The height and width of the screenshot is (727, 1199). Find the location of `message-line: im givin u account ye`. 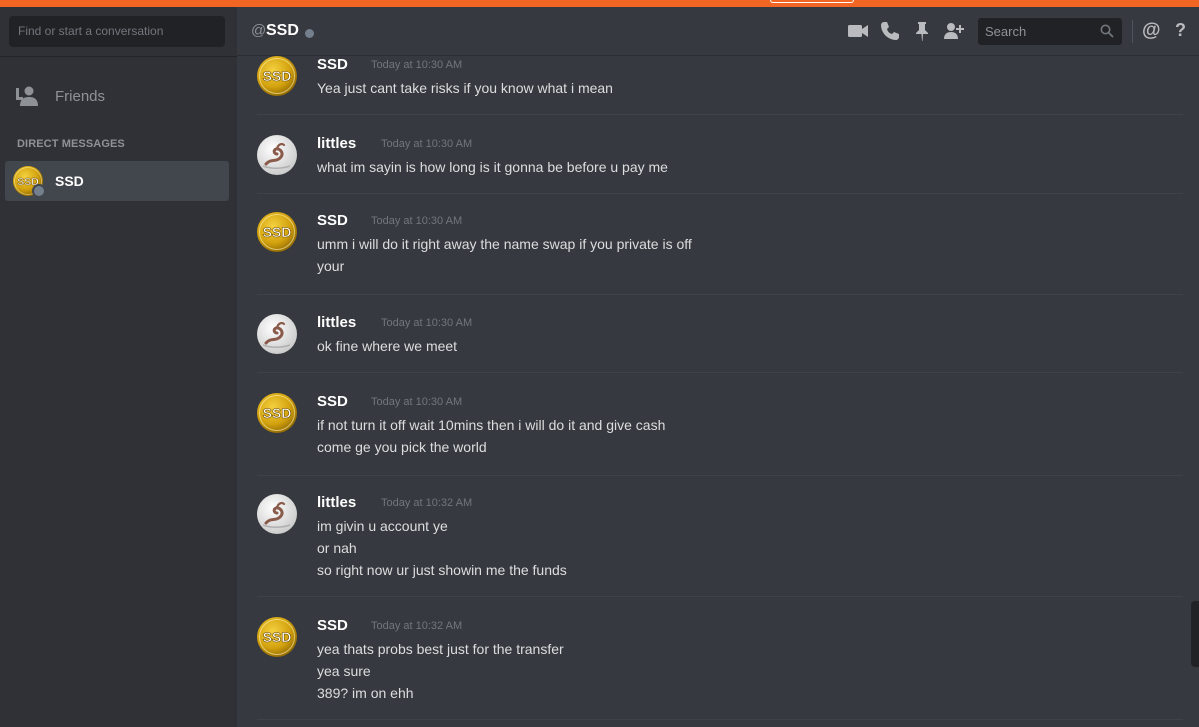

message-line: im givin u account ye is located at coordinates (382, 526).